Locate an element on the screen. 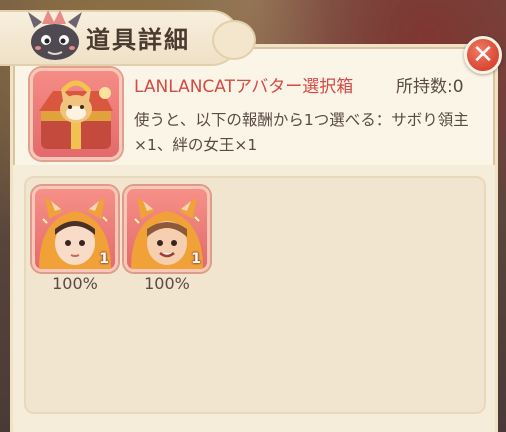 The image size is (506, 432). holding-value: 0 is located at coordinates (458, 87).